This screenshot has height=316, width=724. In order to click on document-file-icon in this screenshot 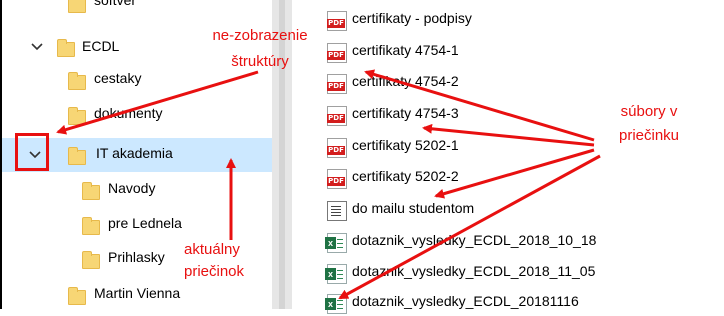, I will do `click(337, 211)`.